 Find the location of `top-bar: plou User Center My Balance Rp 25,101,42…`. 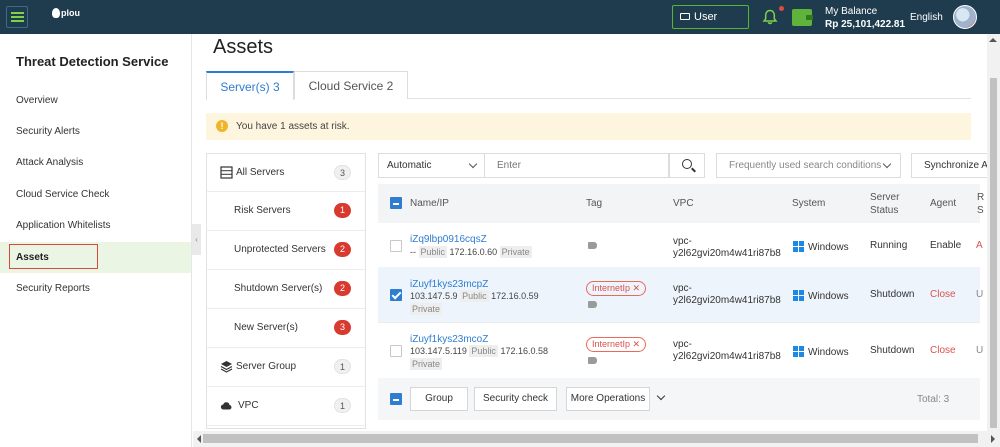

top-bar: plou User Center My Balance Rp 25,101,42… is located at coordinates (500, 22).